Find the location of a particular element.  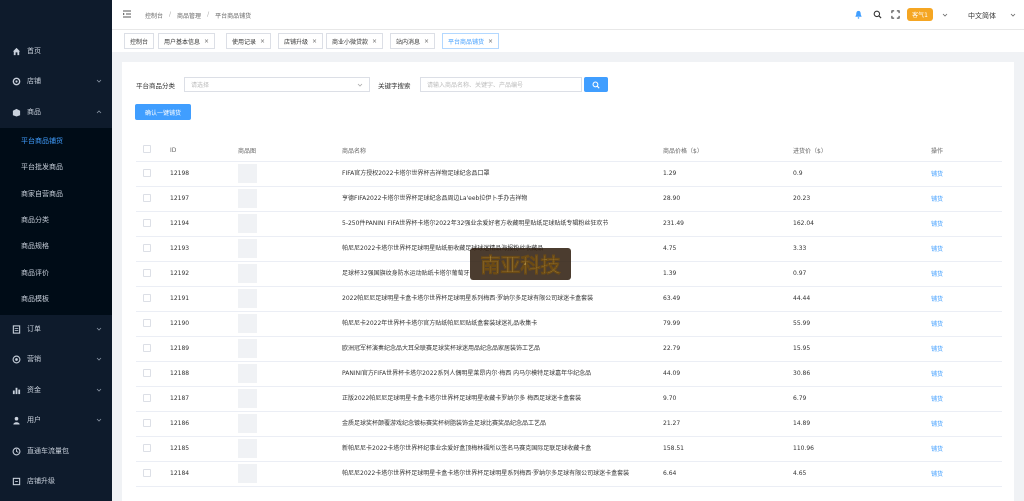

keyword-search-label: 关键字搜索 is located at coordinates (394, 86).